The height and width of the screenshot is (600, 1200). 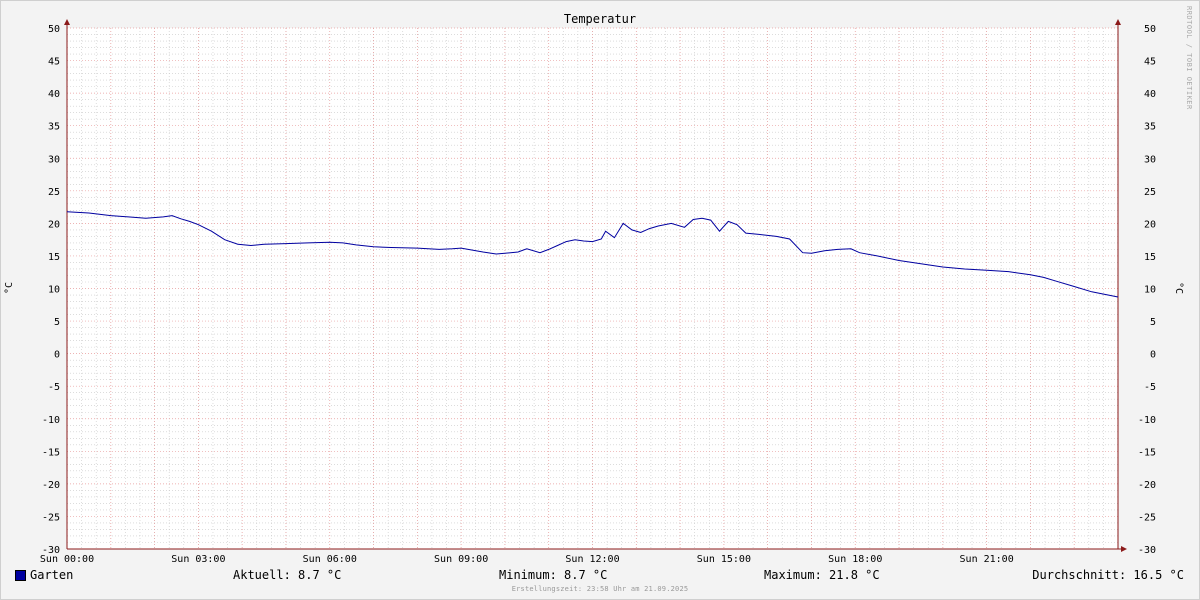 I want to click on chart-title: Temperatur, so click(x=600, y=19).